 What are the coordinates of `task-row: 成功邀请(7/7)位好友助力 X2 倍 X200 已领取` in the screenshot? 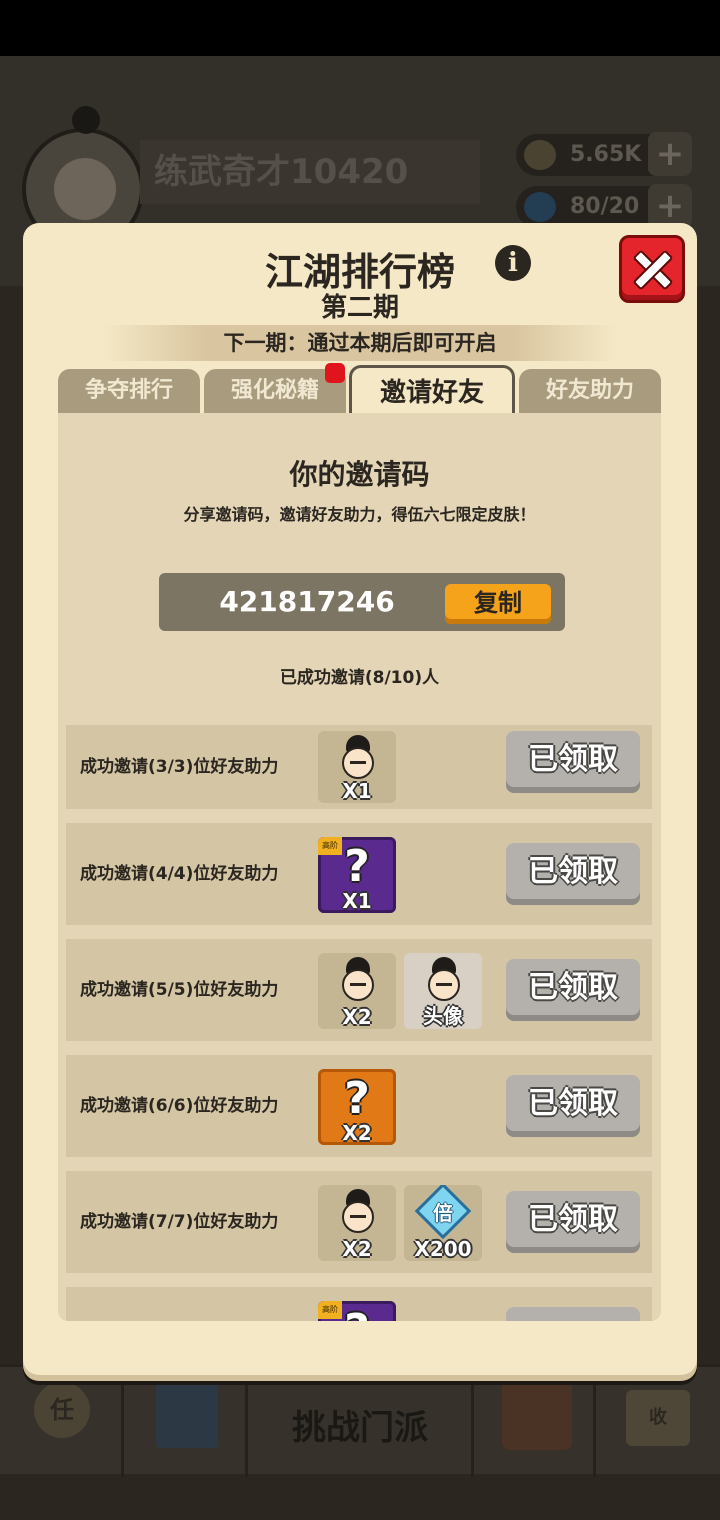 It's located at (359, 1222).